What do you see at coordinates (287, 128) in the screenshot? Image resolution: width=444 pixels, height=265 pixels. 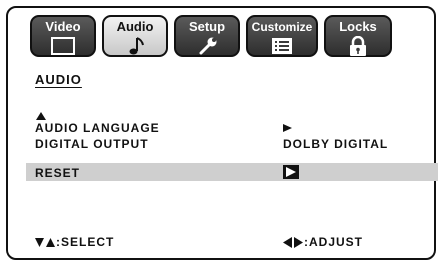 I see `submenu-arrow-icon` at bounding box center [287, 128].